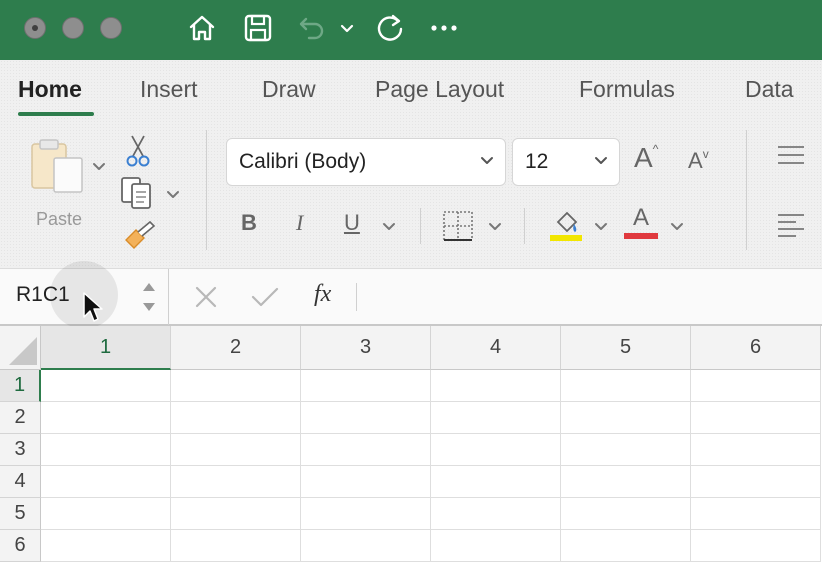 Image resolution: width=822 pixels, height=562 pixels. Describe the element at coordinates (626, 482) in the screenshot. I see `cell-R4C5` at that location.